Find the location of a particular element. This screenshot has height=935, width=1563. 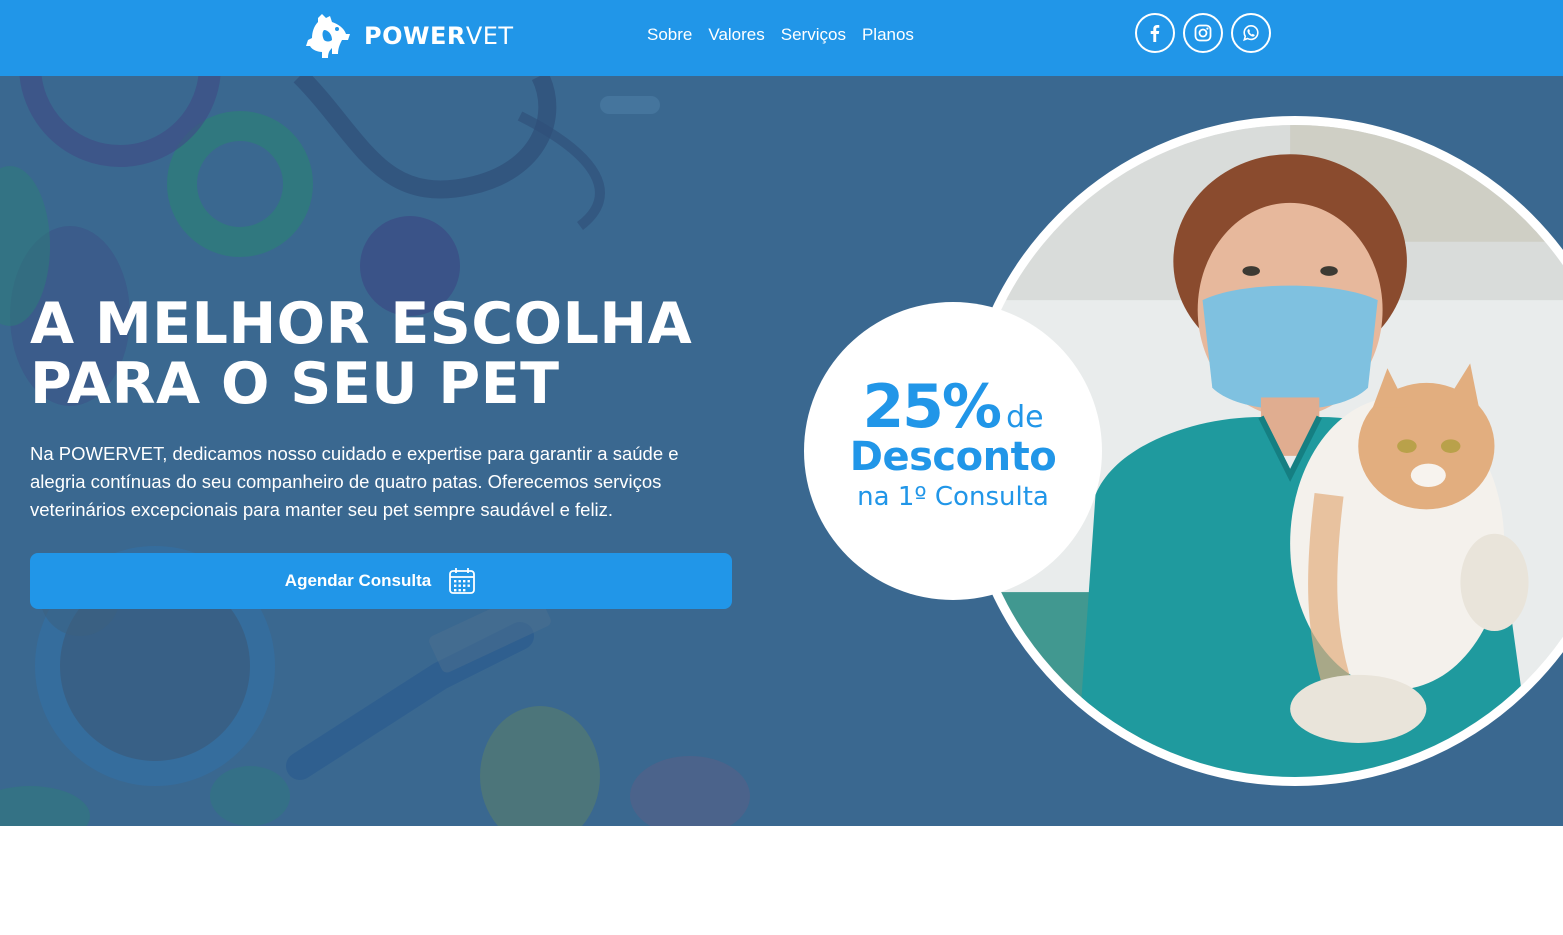

discount-percent: 25% is located at coordinates (932, 407).